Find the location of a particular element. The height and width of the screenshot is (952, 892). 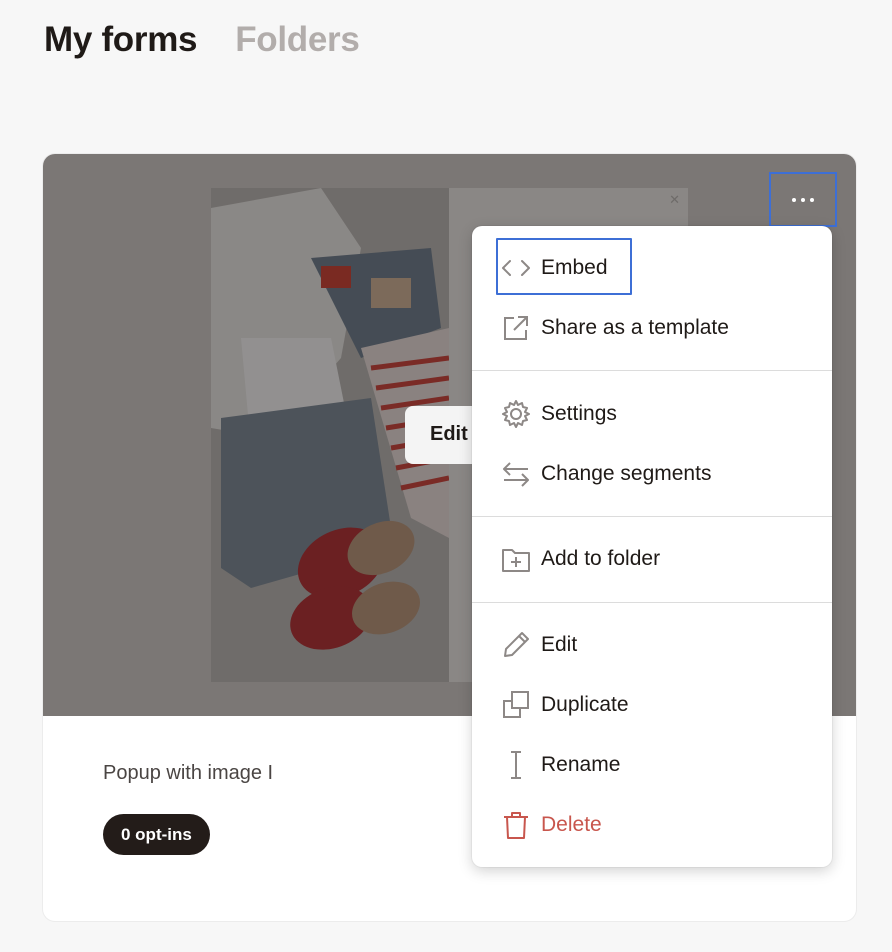

menu-item-add-to-folder: Add to folder is located at coordinates (652, 559).